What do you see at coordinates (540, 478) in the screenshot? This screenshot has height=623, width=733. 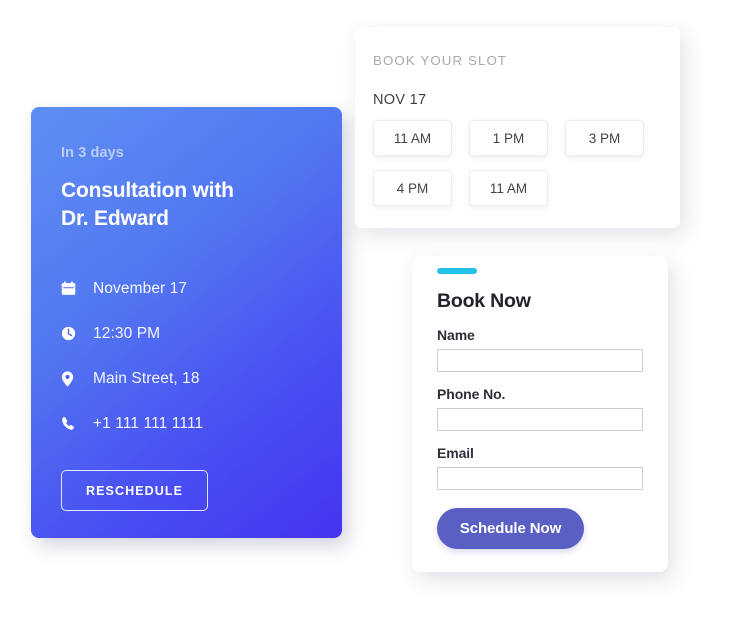 I see `email-input` at bounding box center [540, 478].